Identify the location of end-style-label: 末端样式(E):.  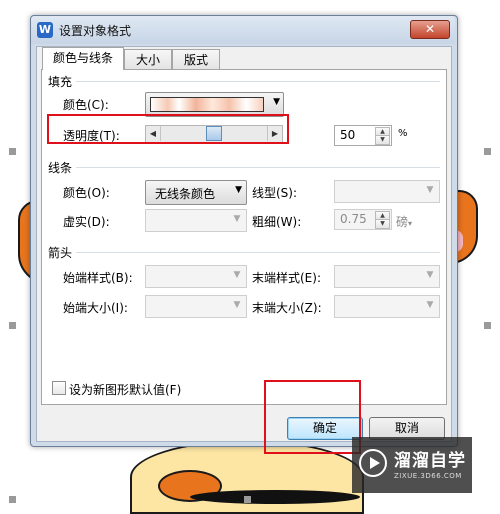
(286, 278).